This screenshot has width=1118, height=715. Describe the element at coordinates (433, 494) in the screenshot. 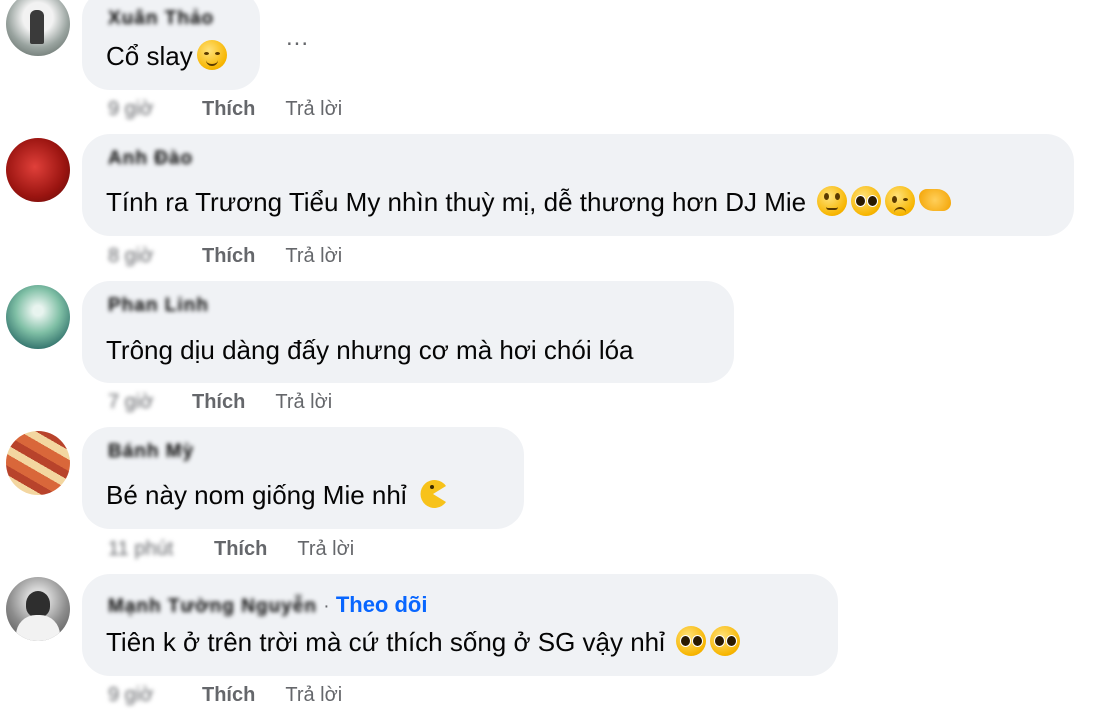

I see `pacman-emoji-icon` at that location.